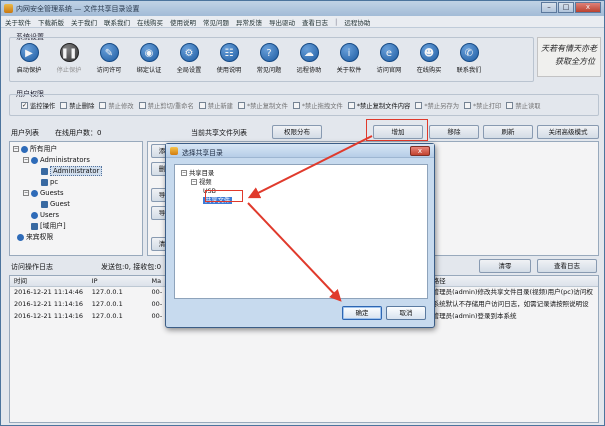 The width and height of the screenshot is (605, 426). What do you see at coordinates (205, 182) in the screenshot?
I see `tree-node-label: 视频` at bounding box center [205, 182].